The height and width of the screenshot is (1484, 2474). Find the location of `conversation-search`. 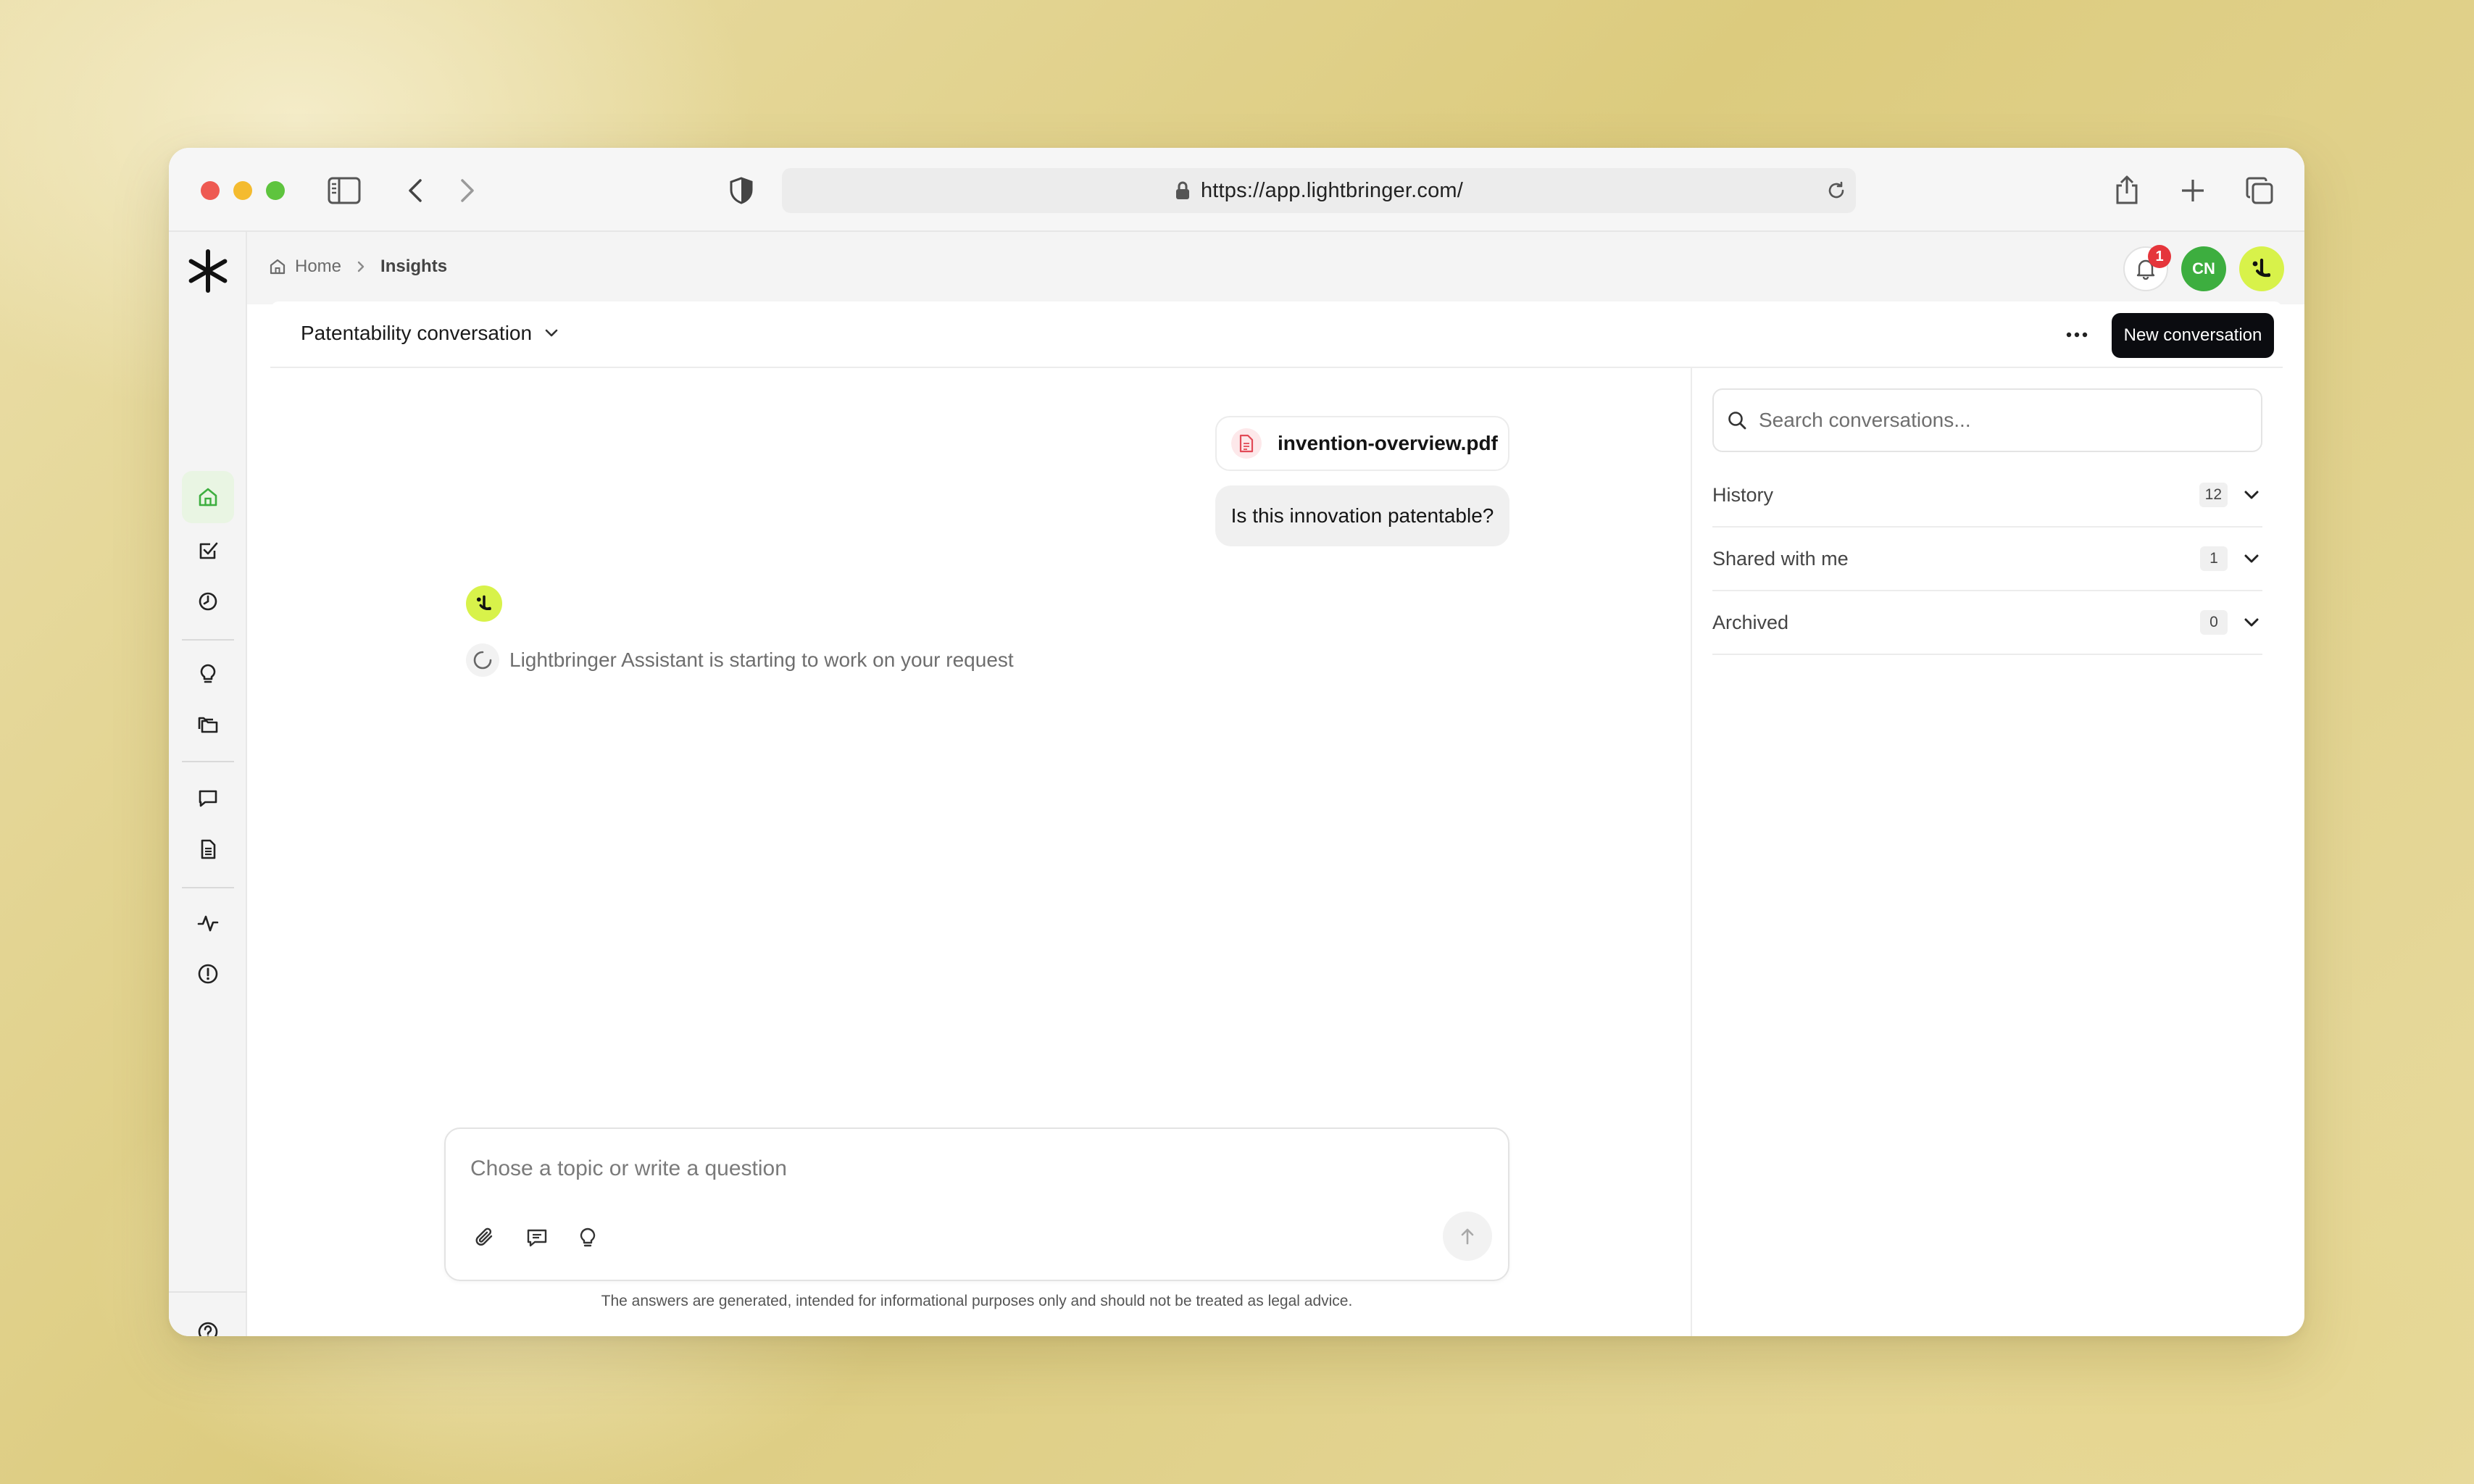

conversation-search is located at coordinates (1987, 420).